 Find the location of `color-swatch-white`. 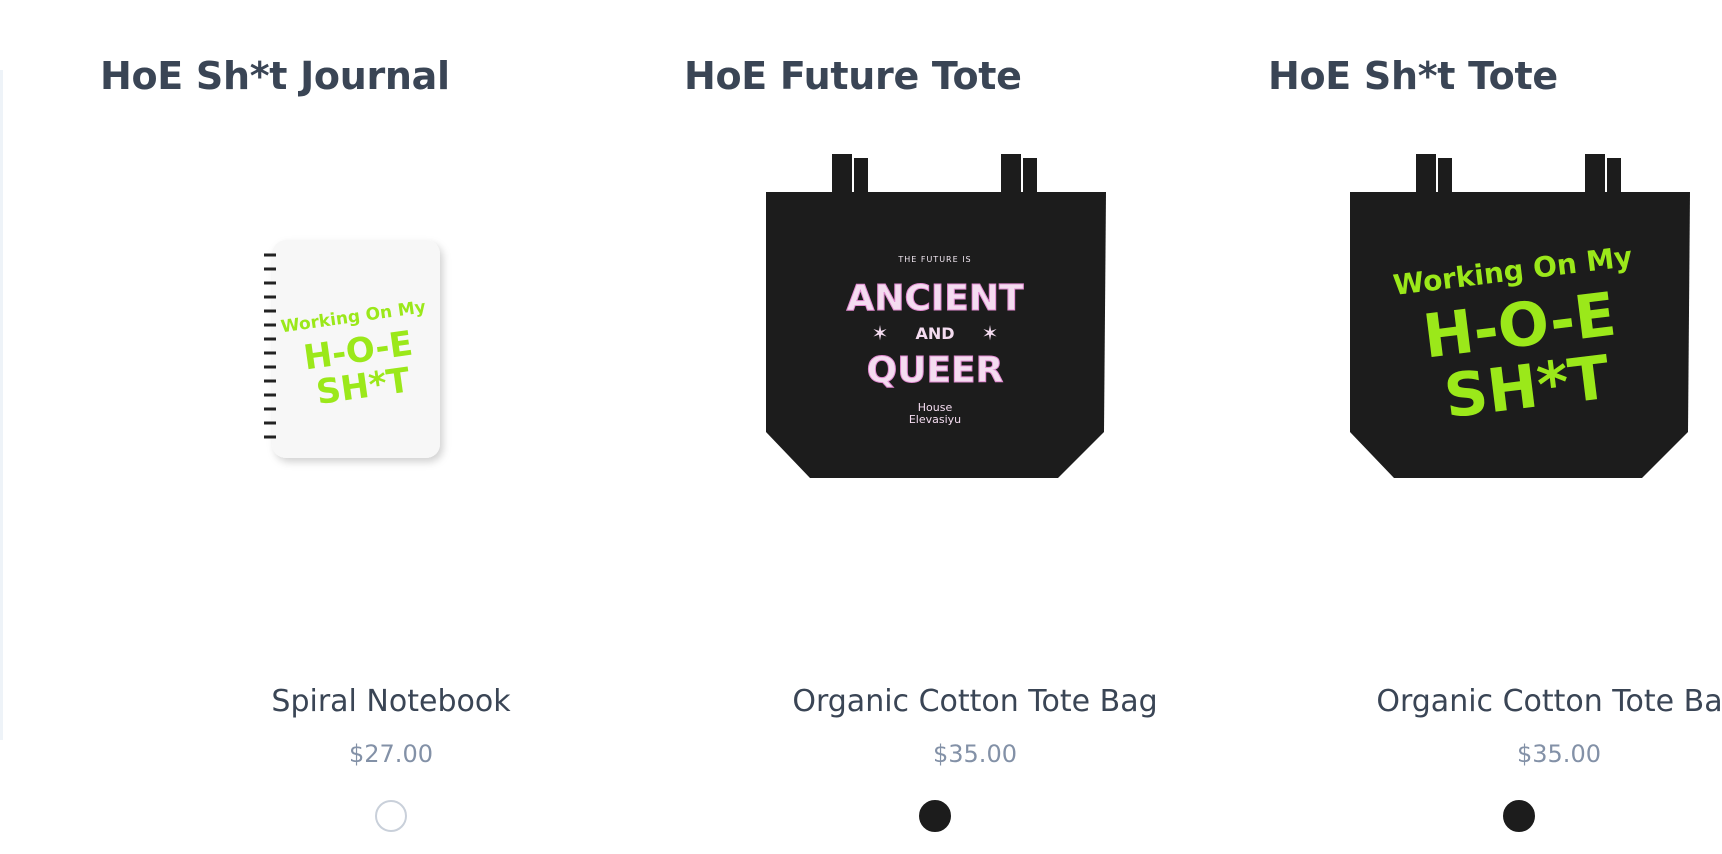

color-swatch-white is located at coordinates (391, 816).